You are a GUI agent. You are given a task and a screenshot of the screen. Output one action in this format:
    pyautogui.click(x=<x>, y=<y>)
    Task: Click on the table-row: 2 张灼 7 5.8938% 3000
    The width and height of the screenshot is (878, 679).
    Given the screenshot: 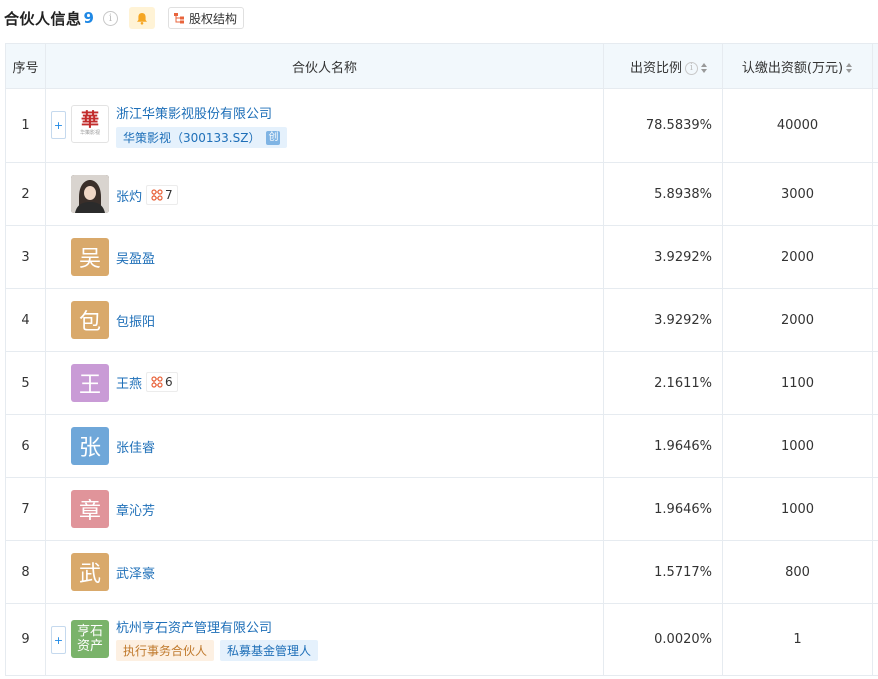 What is the action you would take?
    pyautogui.click(x=441, y=194)
    